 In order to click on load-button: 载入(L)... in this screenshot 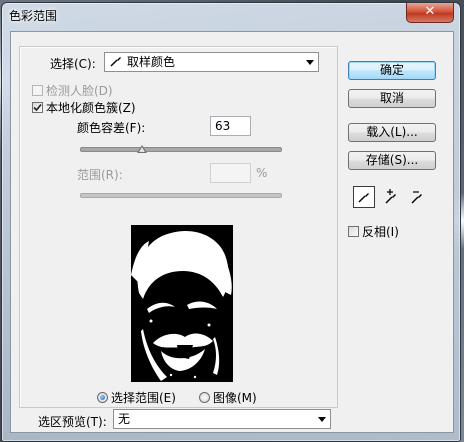, I will do `click(392, 132)`.